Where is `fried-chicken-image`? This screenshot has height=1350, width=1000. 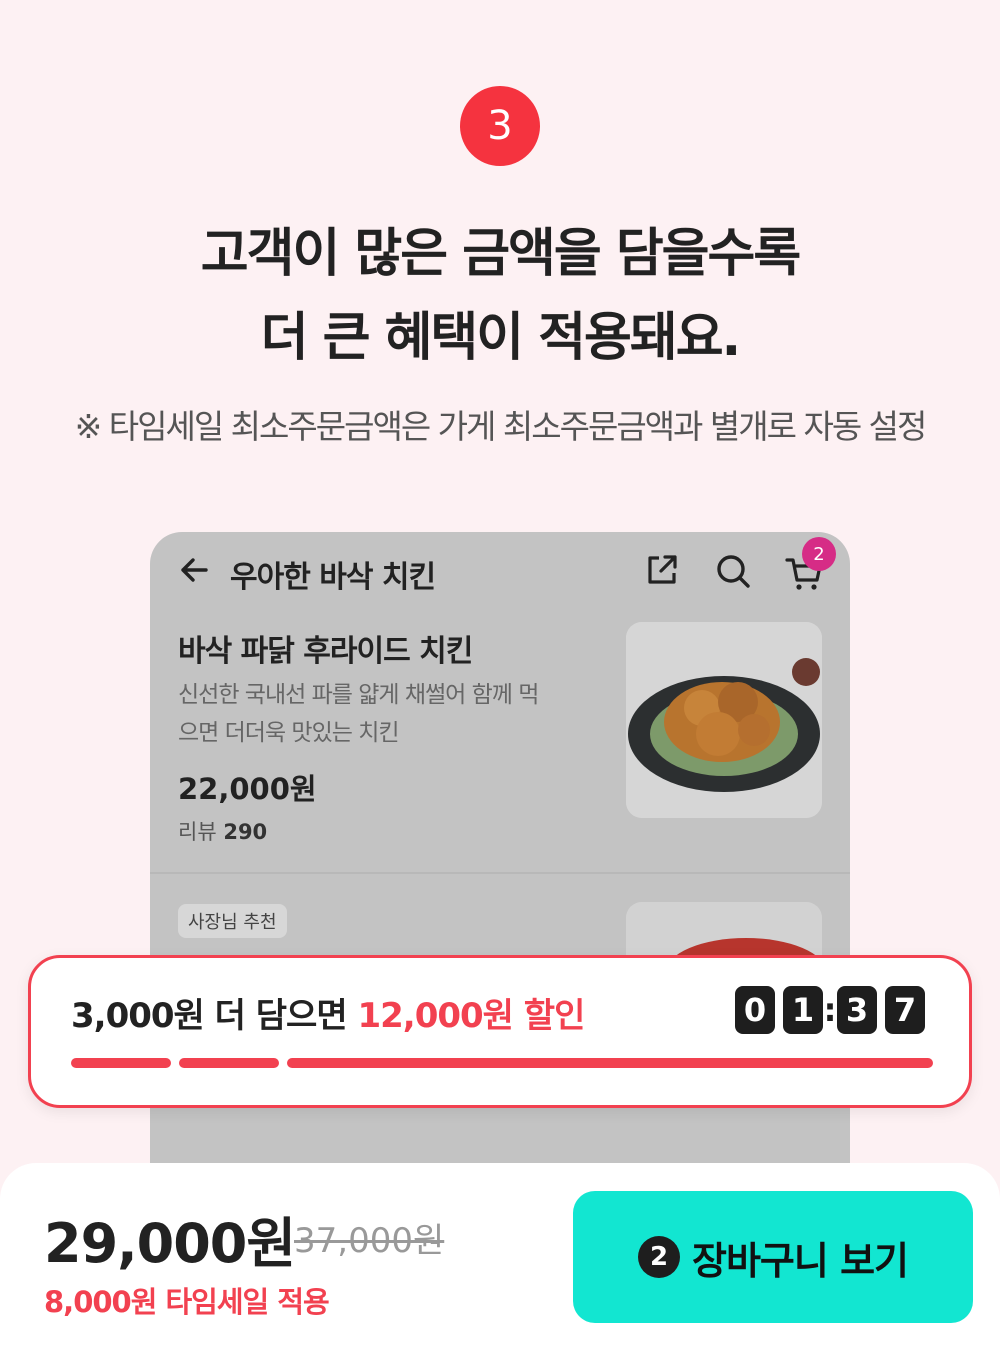 fried-chicken-image is located at coordinates (724, 720).